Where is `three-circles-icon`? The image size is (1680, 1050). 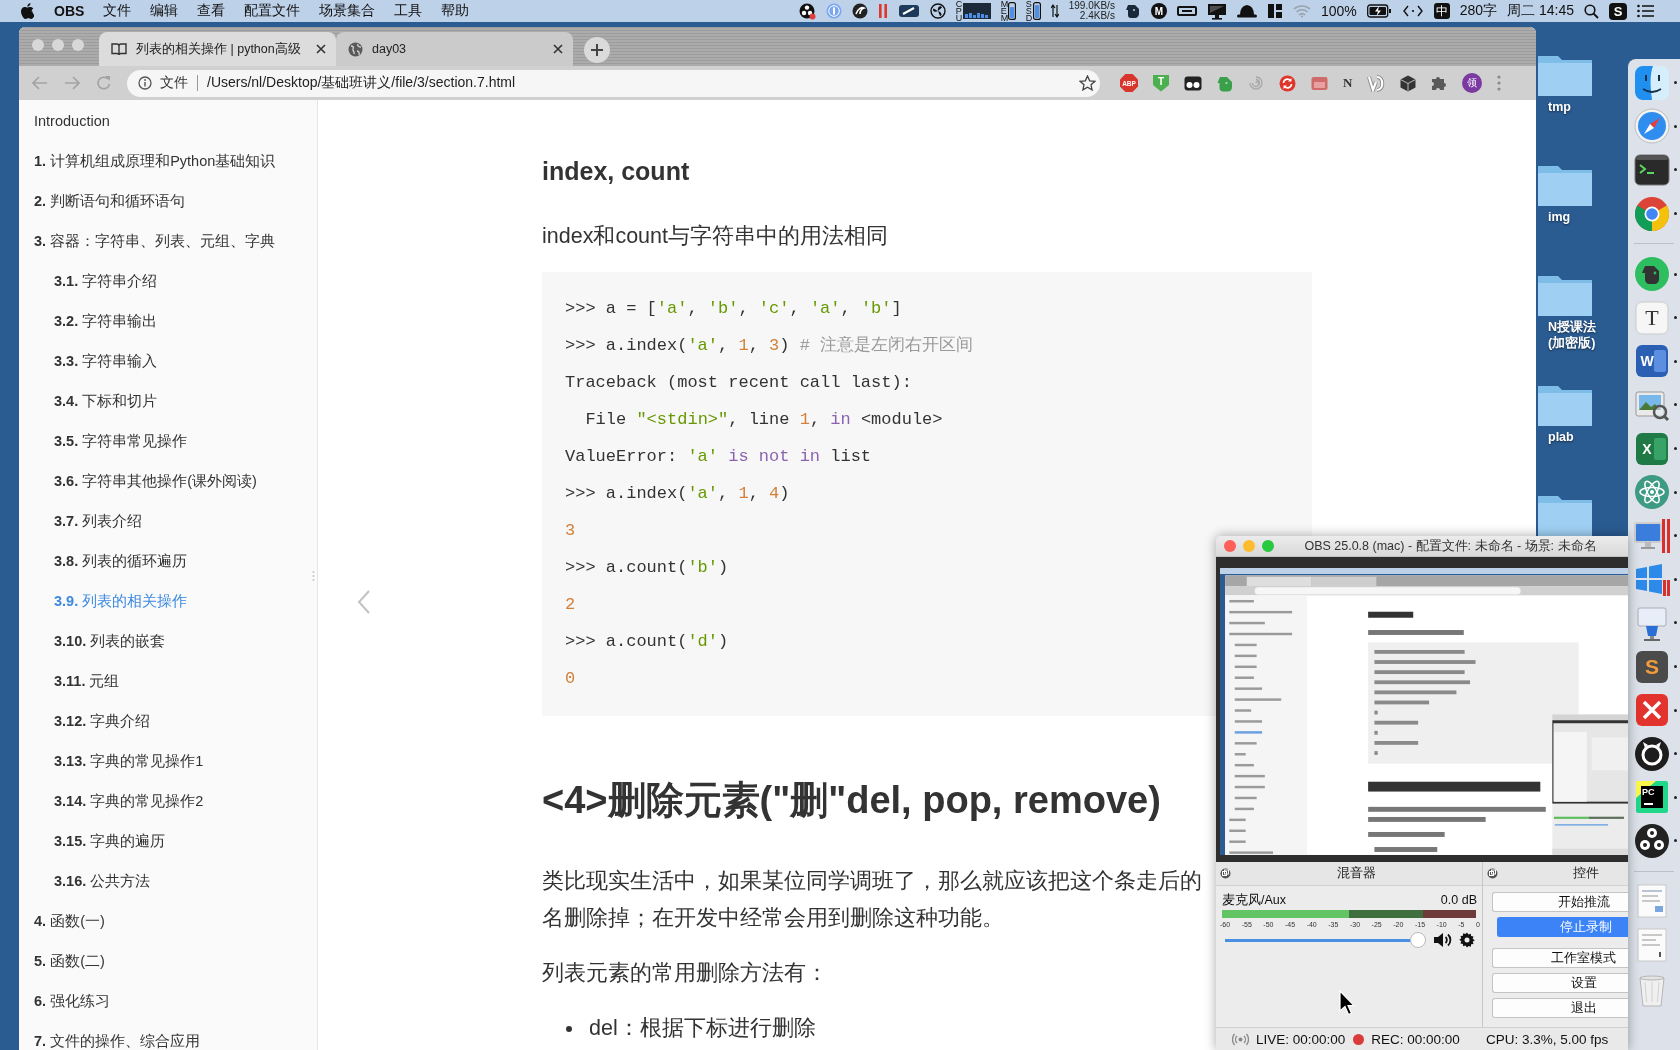 three-circles-icon is located at coordinates (1652, 840).